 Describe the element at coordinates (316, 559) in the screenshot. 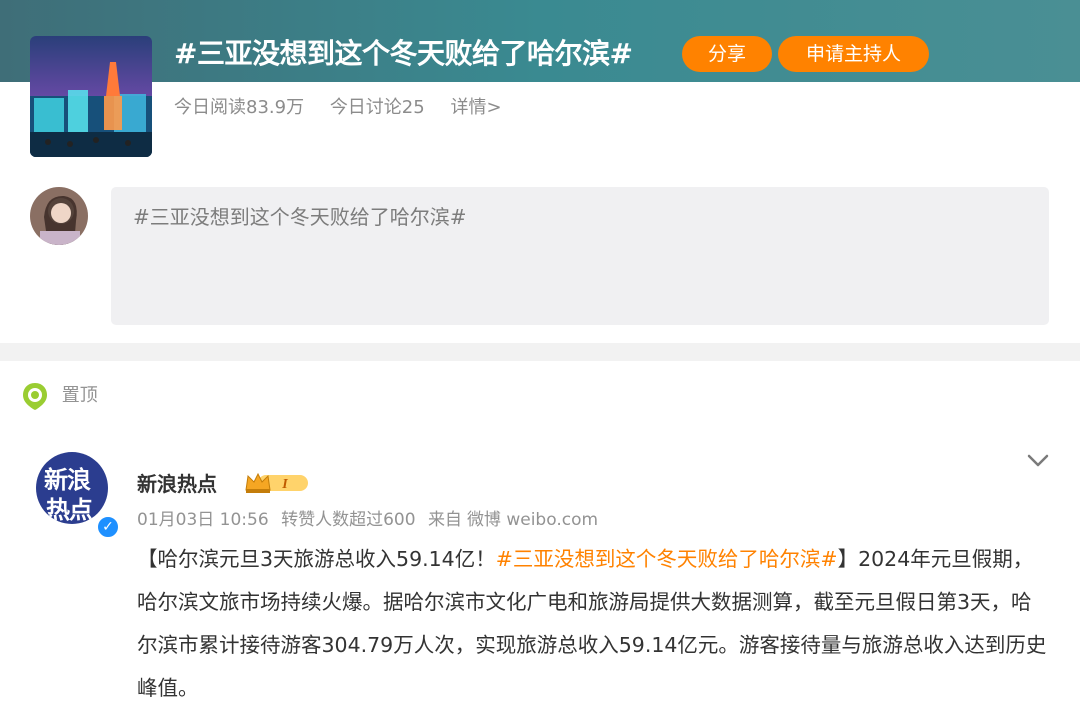

I see `post-text-lead: 【哈尔滨元旦3天旅游总收入59.14亿！` at that location.